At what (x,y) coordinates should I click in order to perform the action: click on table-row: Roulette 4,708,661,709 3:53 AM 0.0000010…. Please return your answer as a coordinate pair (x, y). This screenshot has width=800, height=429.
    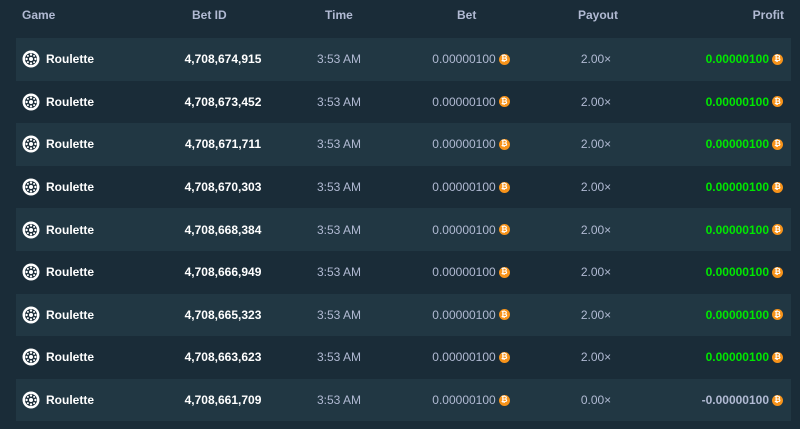
    Looking at the image, I should click on (403, 400).